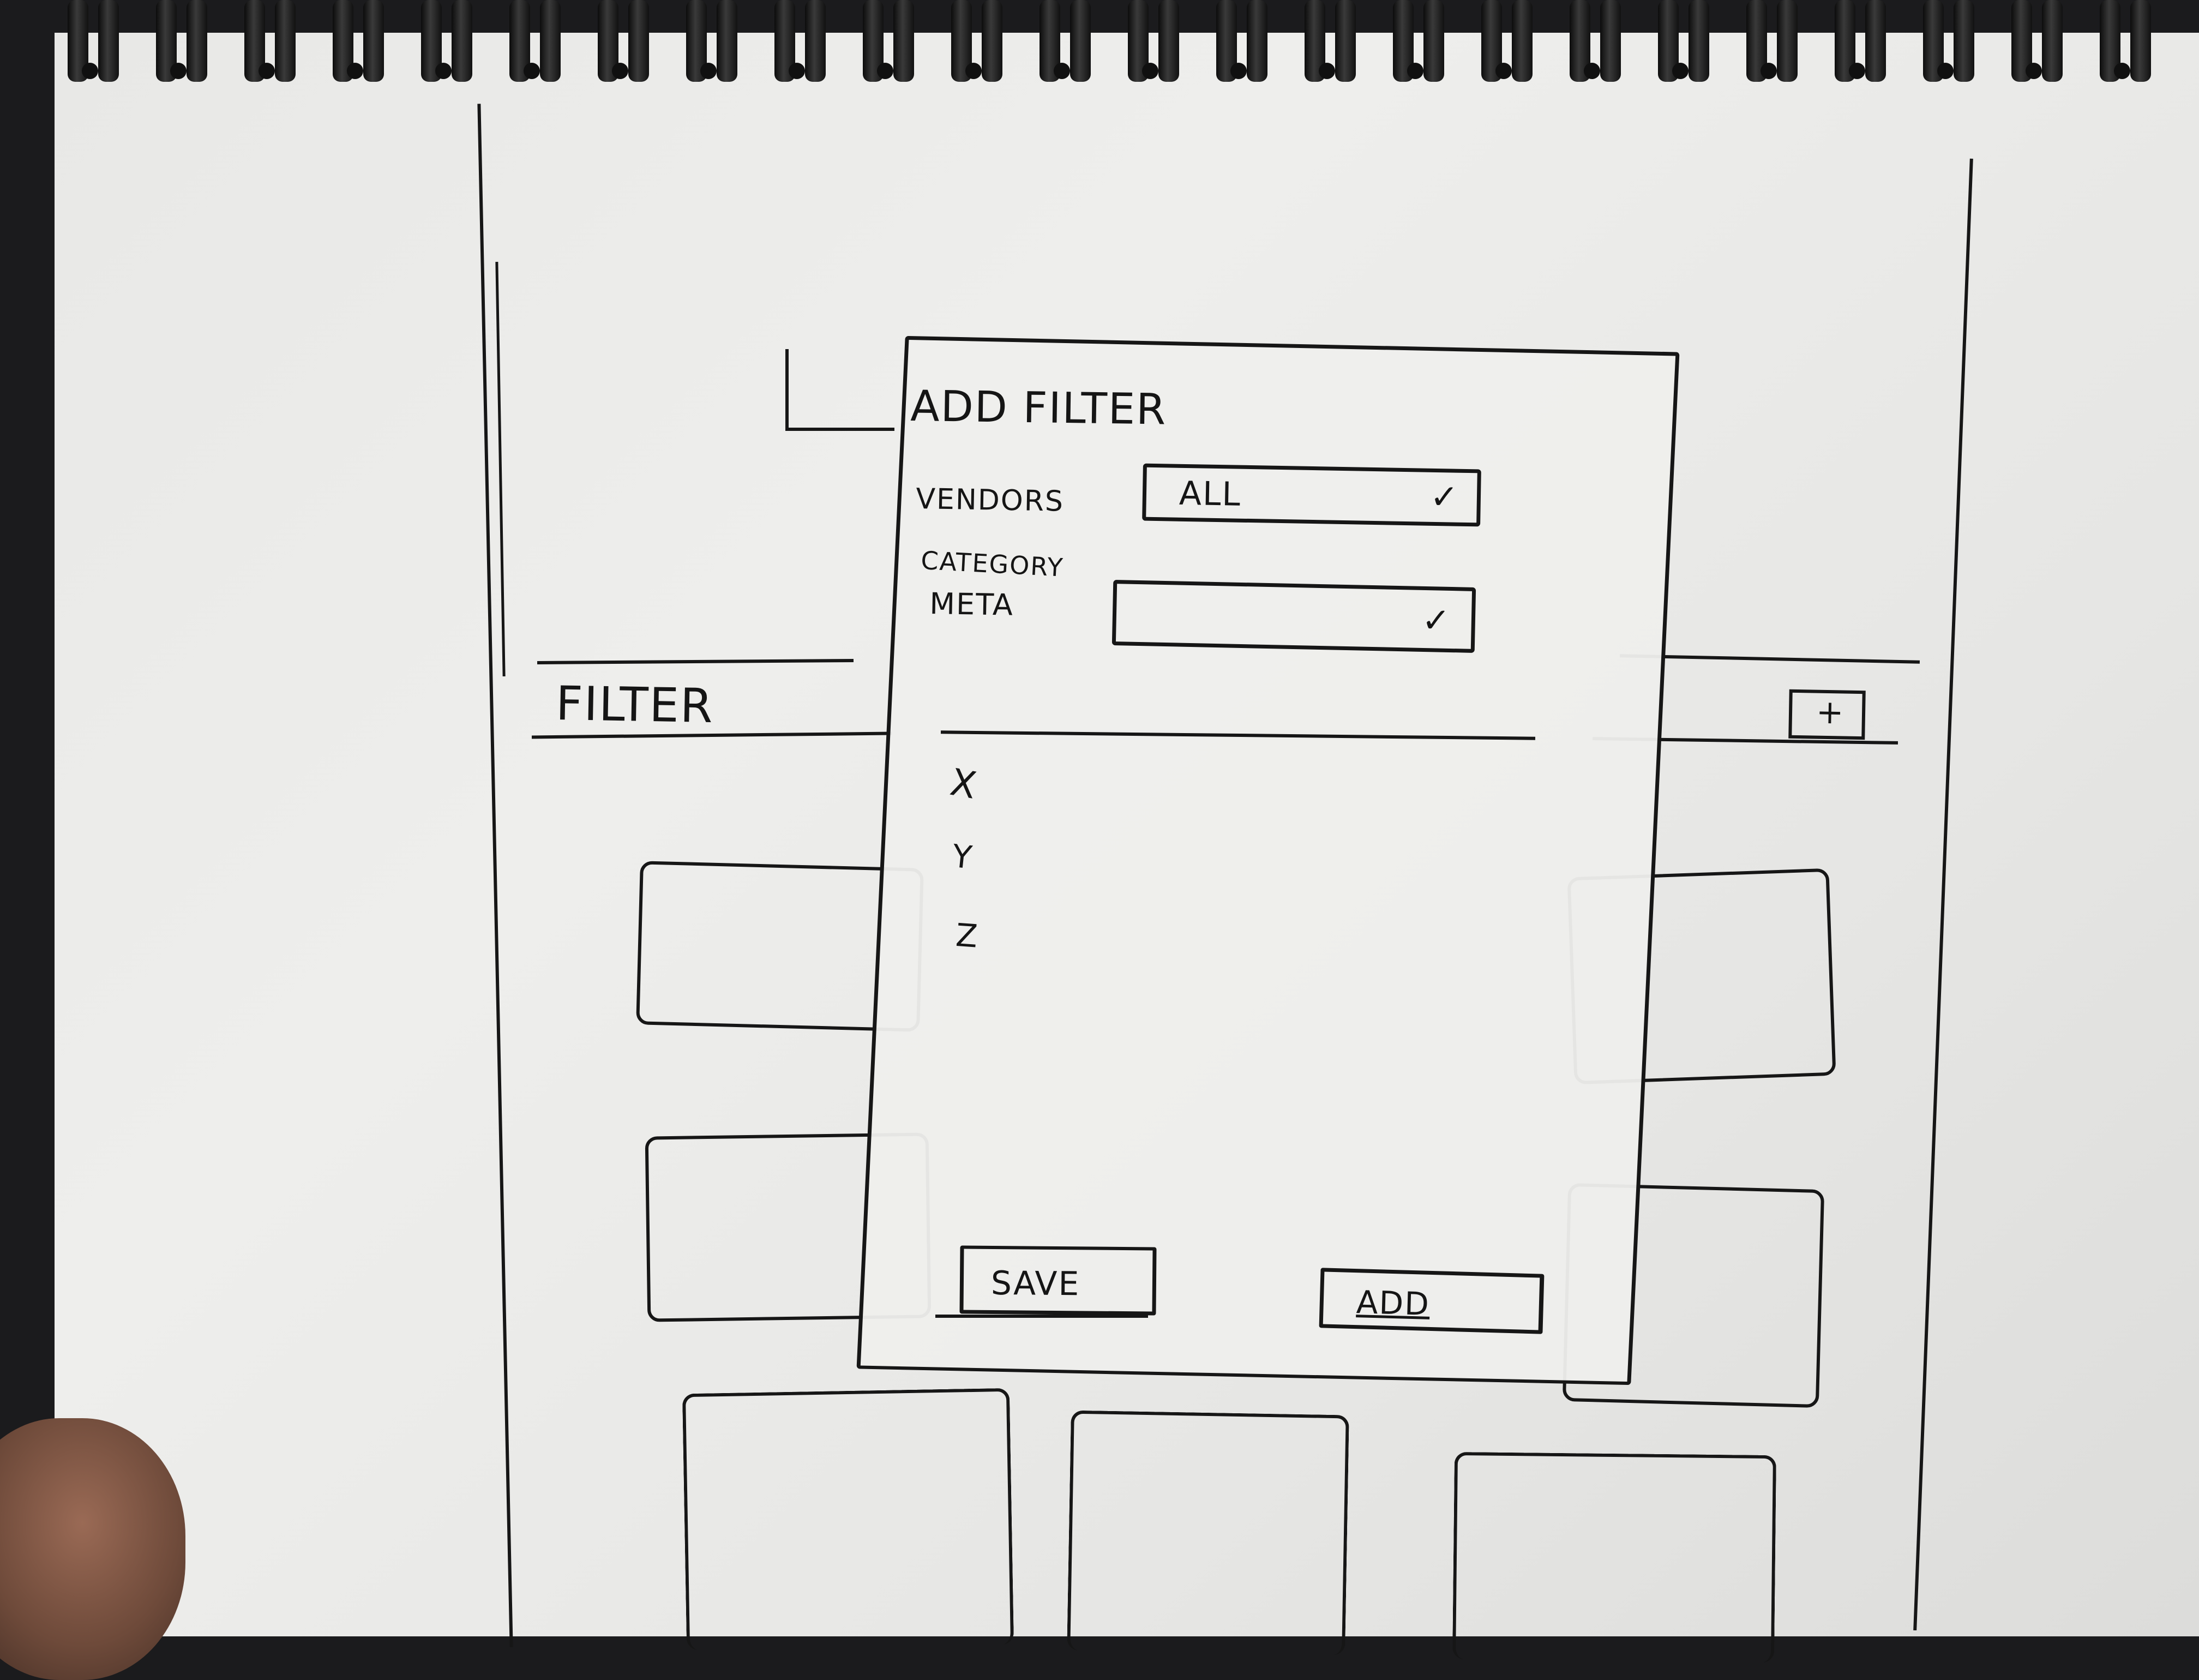 The image size is (2199, 1680). I want to click on category-meta-label-line2: META, so click(971, 604).